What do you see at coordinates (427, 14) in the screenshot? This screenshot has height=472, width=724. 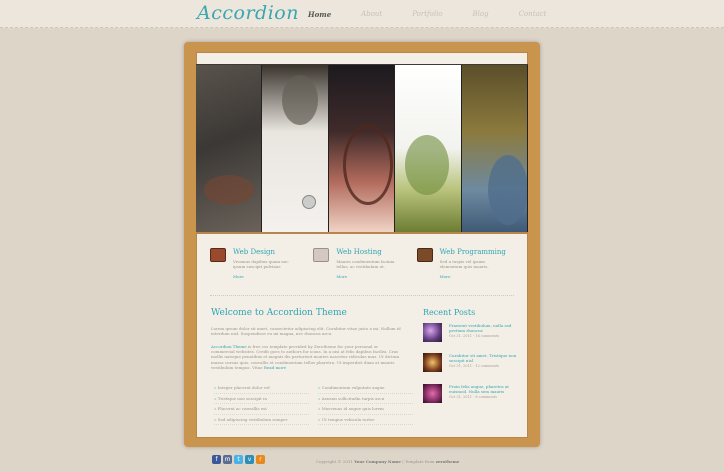 I see `nav-portfolio: Portfolio` at bounding box center [427, 14].